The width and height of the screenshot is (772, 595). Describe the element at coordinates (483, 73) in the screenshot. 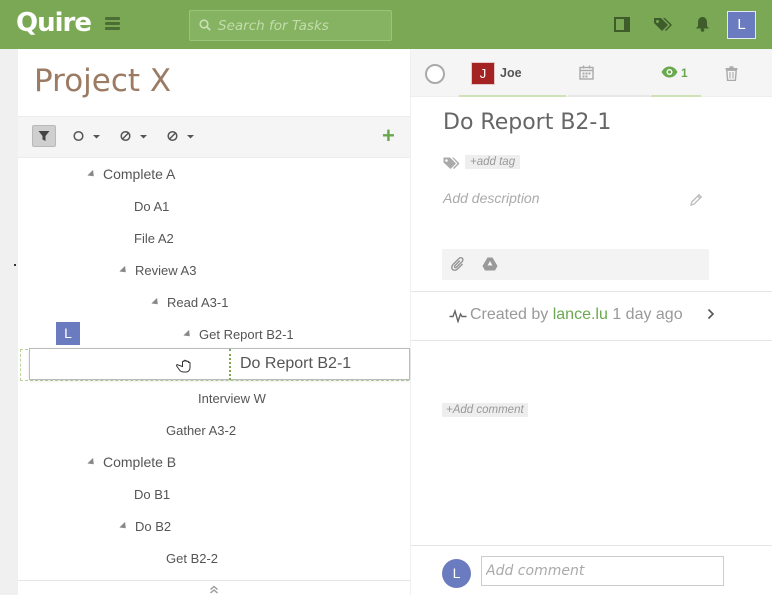

I see `assignee-avatar: J` at that location.